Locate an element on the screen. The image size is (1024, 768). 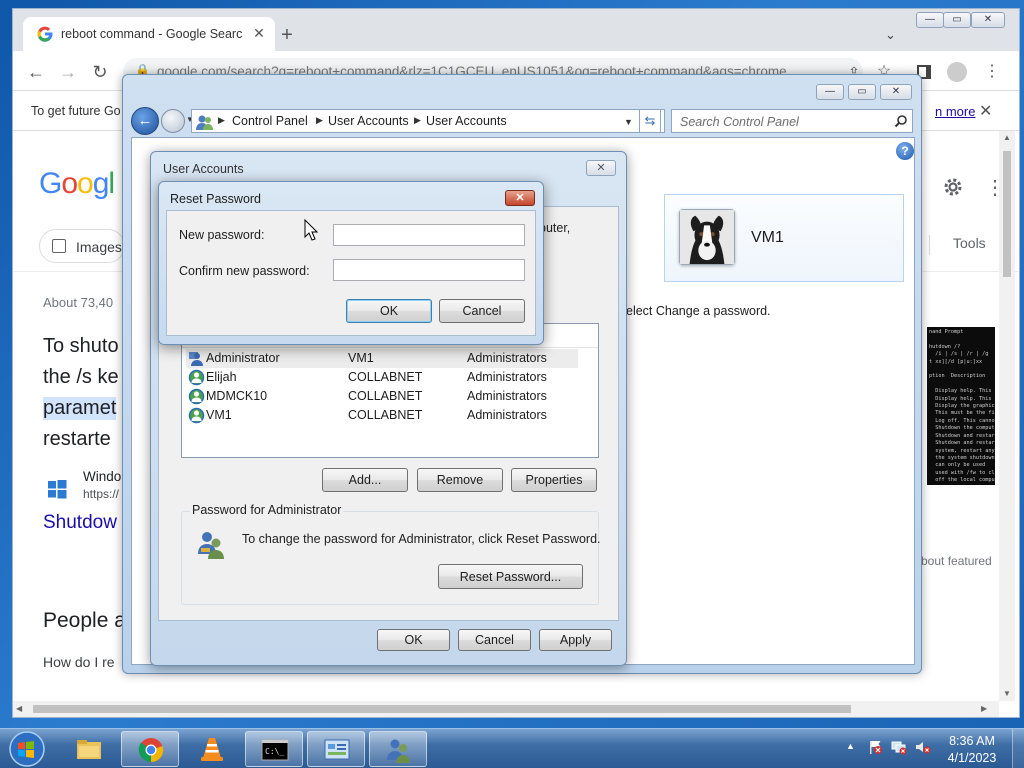
profile-avatar-icon is located at coordinates (957, 72).